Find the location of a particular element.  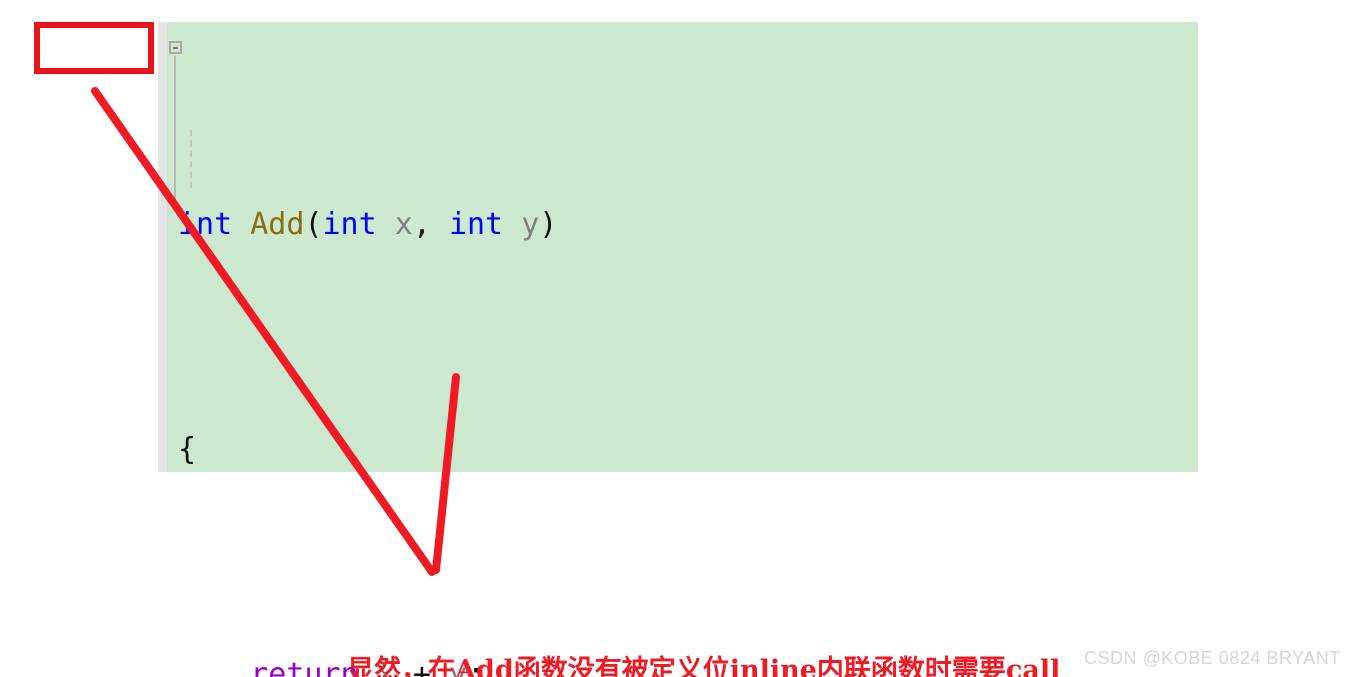

token-keyword-int-x: int is located at coordinates (358, 224).